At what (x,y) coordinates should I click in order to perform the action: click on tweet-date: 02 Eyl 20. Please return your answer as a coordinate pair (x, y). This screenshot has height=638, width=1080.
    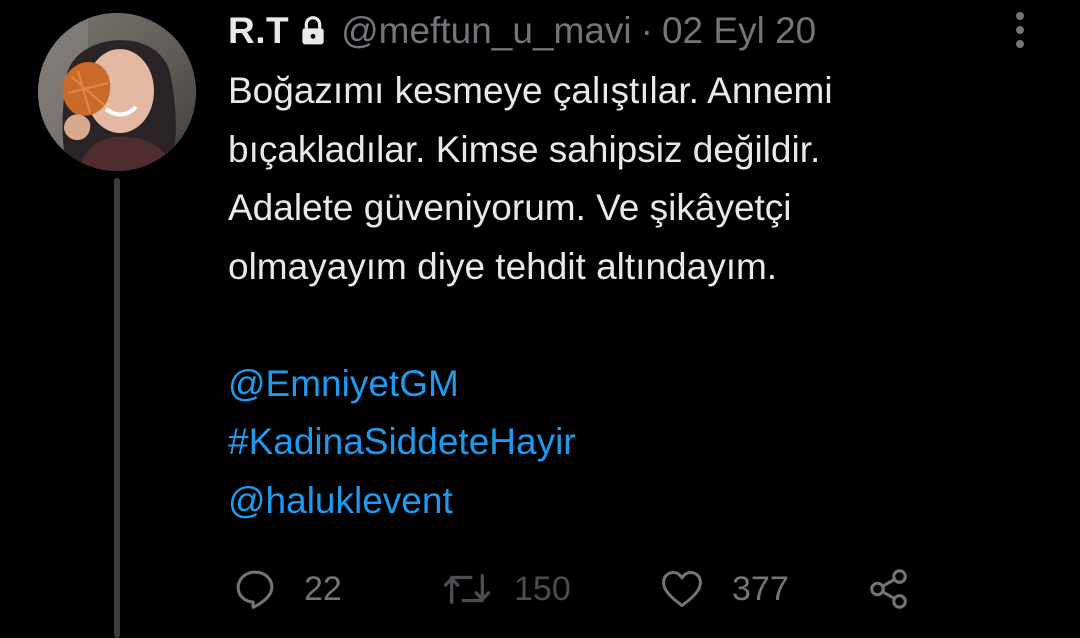
    Looking at the image, I should click on (739, 31).